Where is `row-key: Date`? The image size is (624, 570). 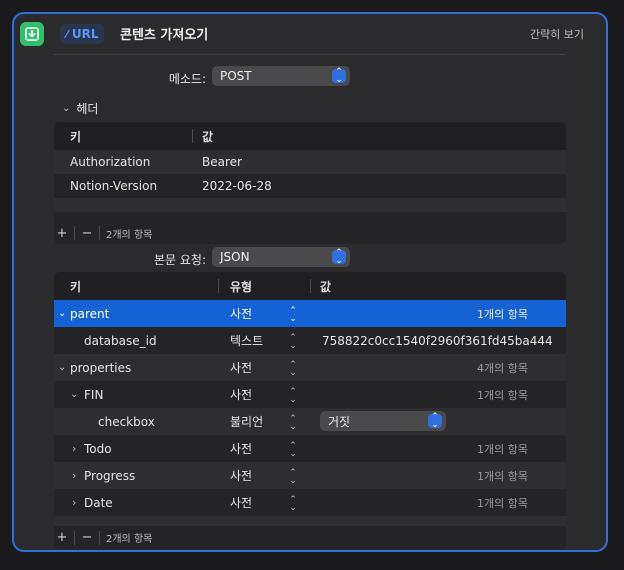 row-key: Date is located at coordinates (98, 503).